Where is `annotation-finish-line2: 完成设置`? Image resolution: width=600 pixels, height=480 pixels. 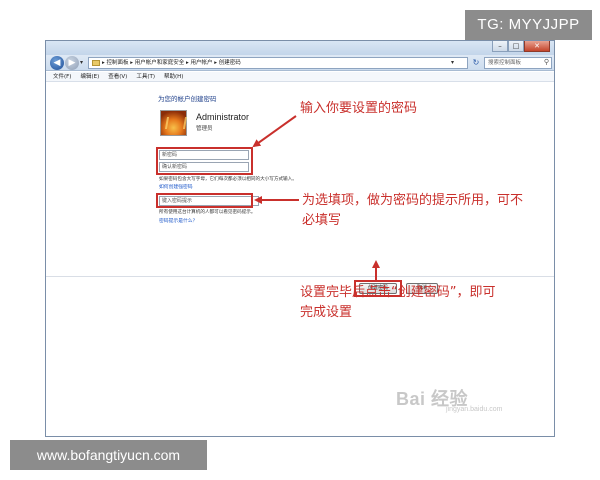 annotation-finish-line2: 完成设置 is located at coordinates (326, 312).